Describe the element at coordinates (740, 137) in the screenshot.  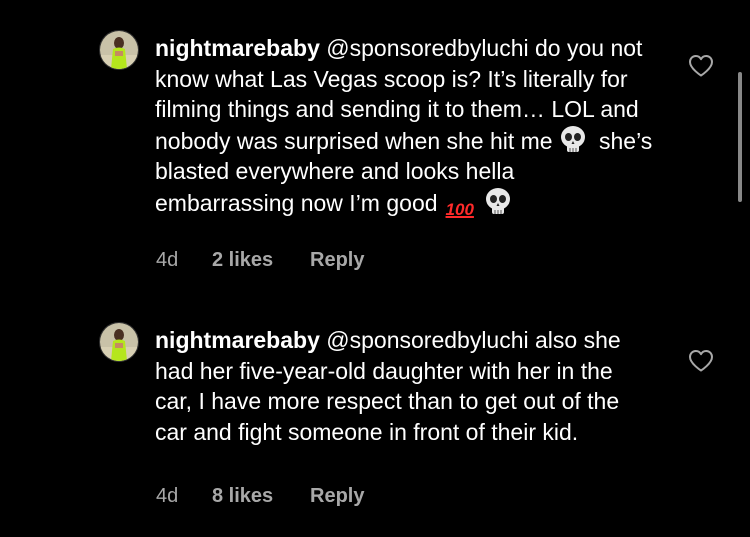
I see `scrollbar` at that location.